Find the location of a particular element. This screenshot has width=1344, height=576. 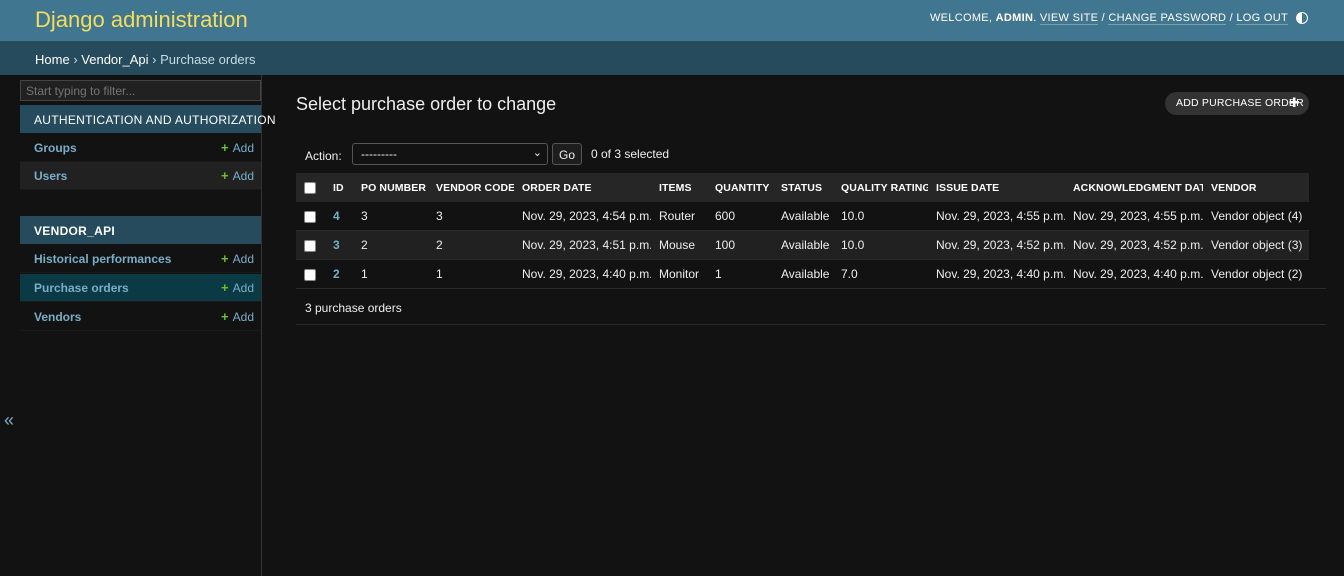

vendor-code-cell: 1 is located at coordinates (471, 274).